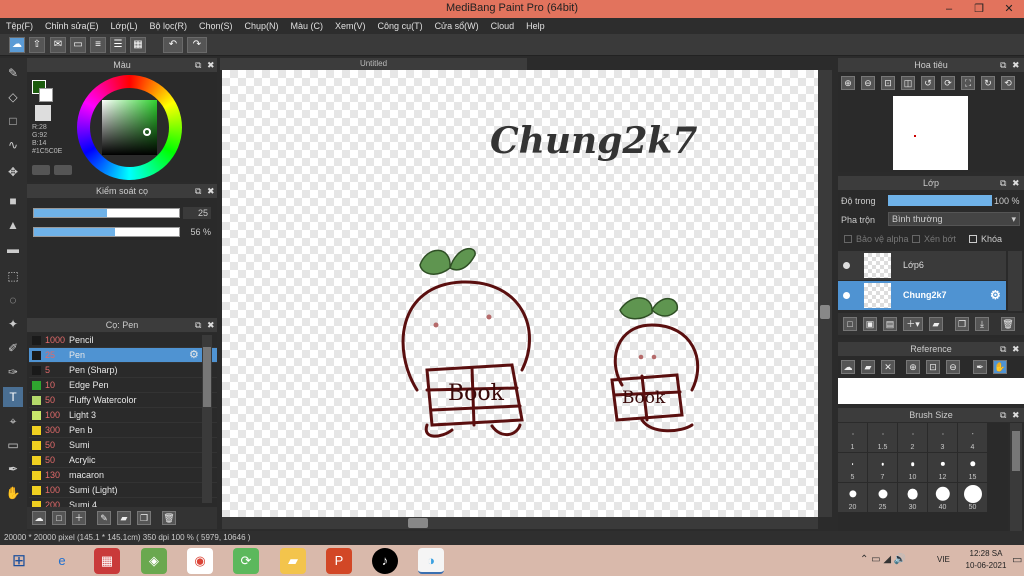 The width and height of the screenshot is (1024, 576). What do you see at coordinates (72, 26) in the screenshot?
I see `menu-edit: Chỉnh sửa(E)` at bounding box center [72, 26].